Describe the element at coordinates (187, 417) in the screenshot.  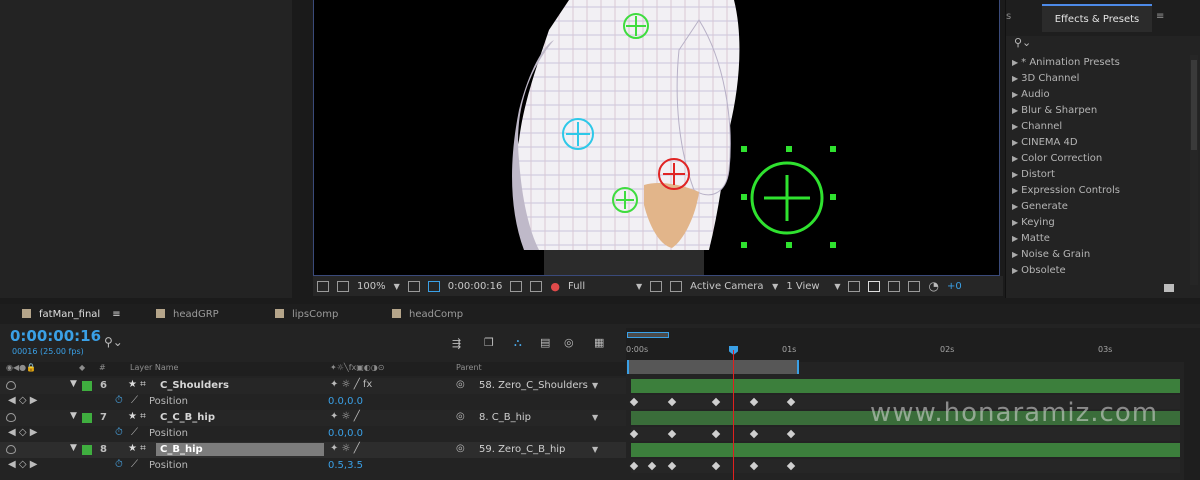
I see `layer-name: C_C_B_hip` at that location.